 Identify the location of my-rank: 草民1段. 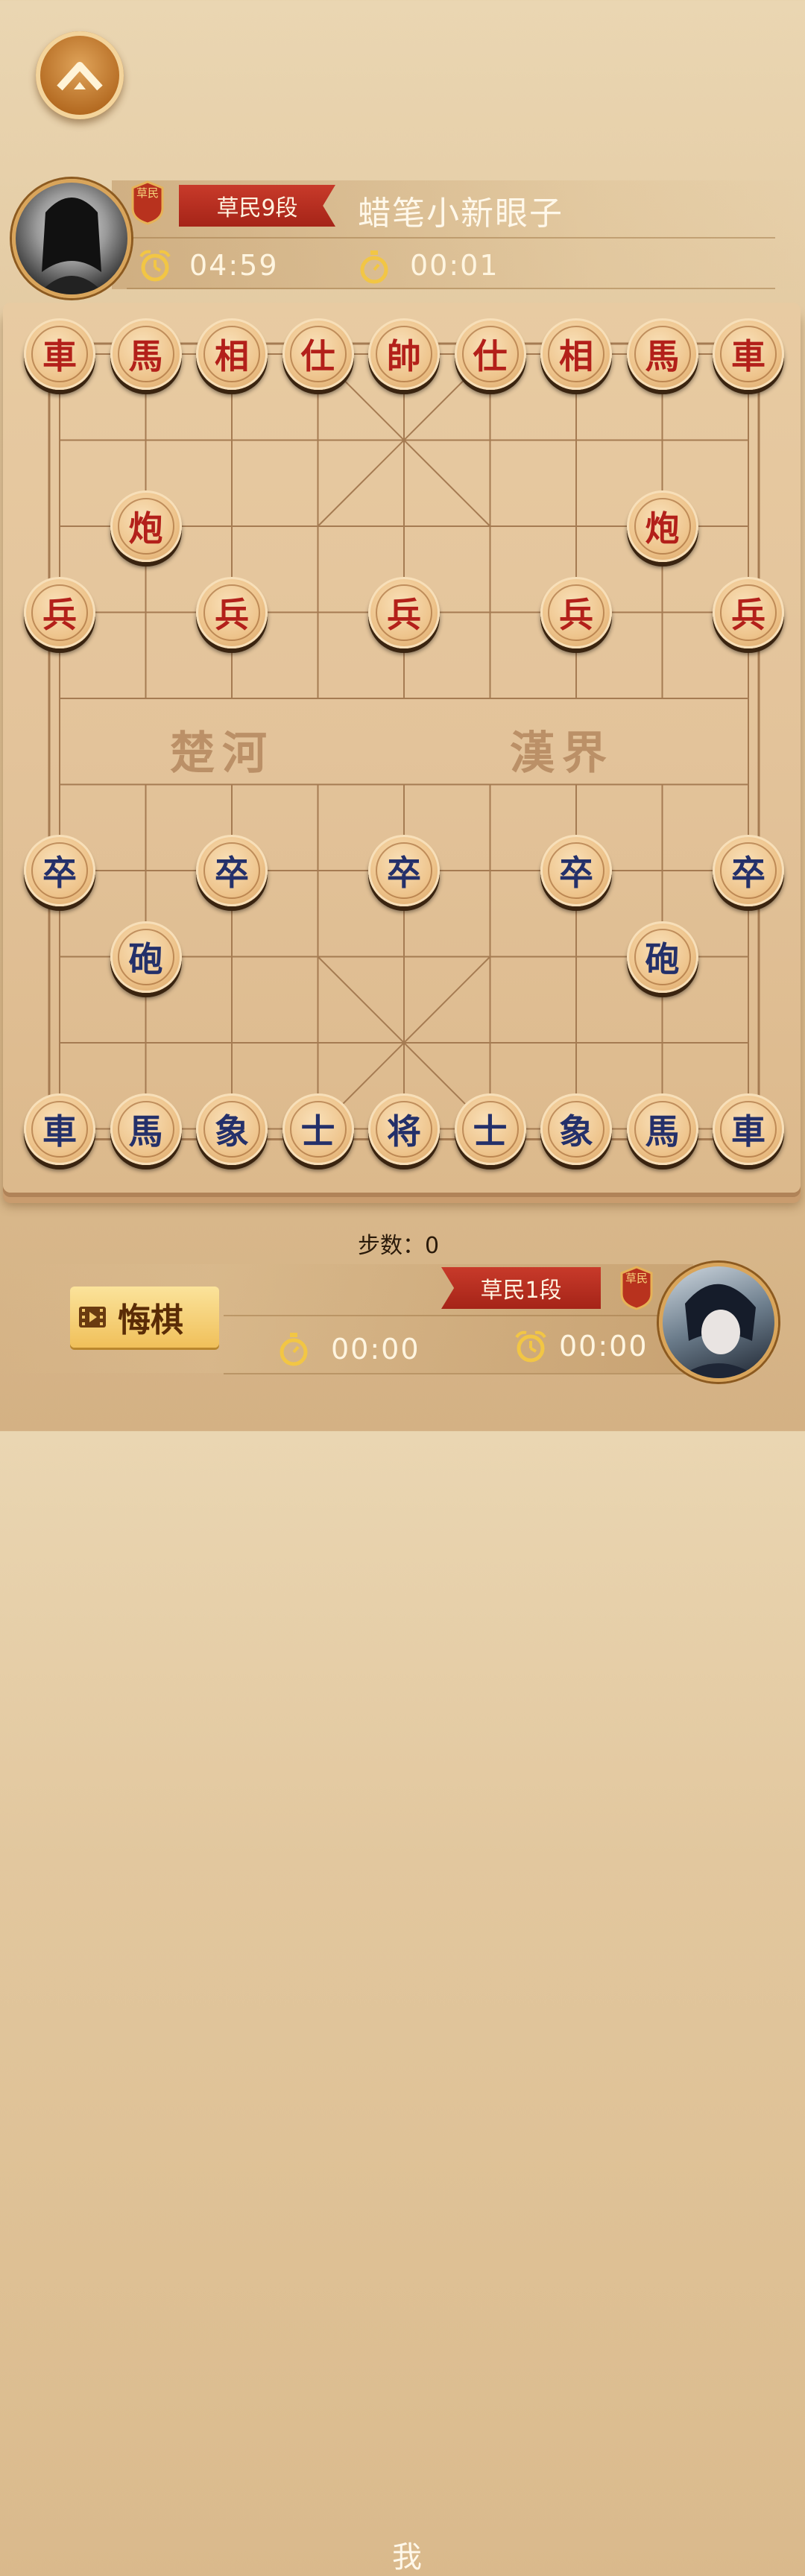
(521, 1288).